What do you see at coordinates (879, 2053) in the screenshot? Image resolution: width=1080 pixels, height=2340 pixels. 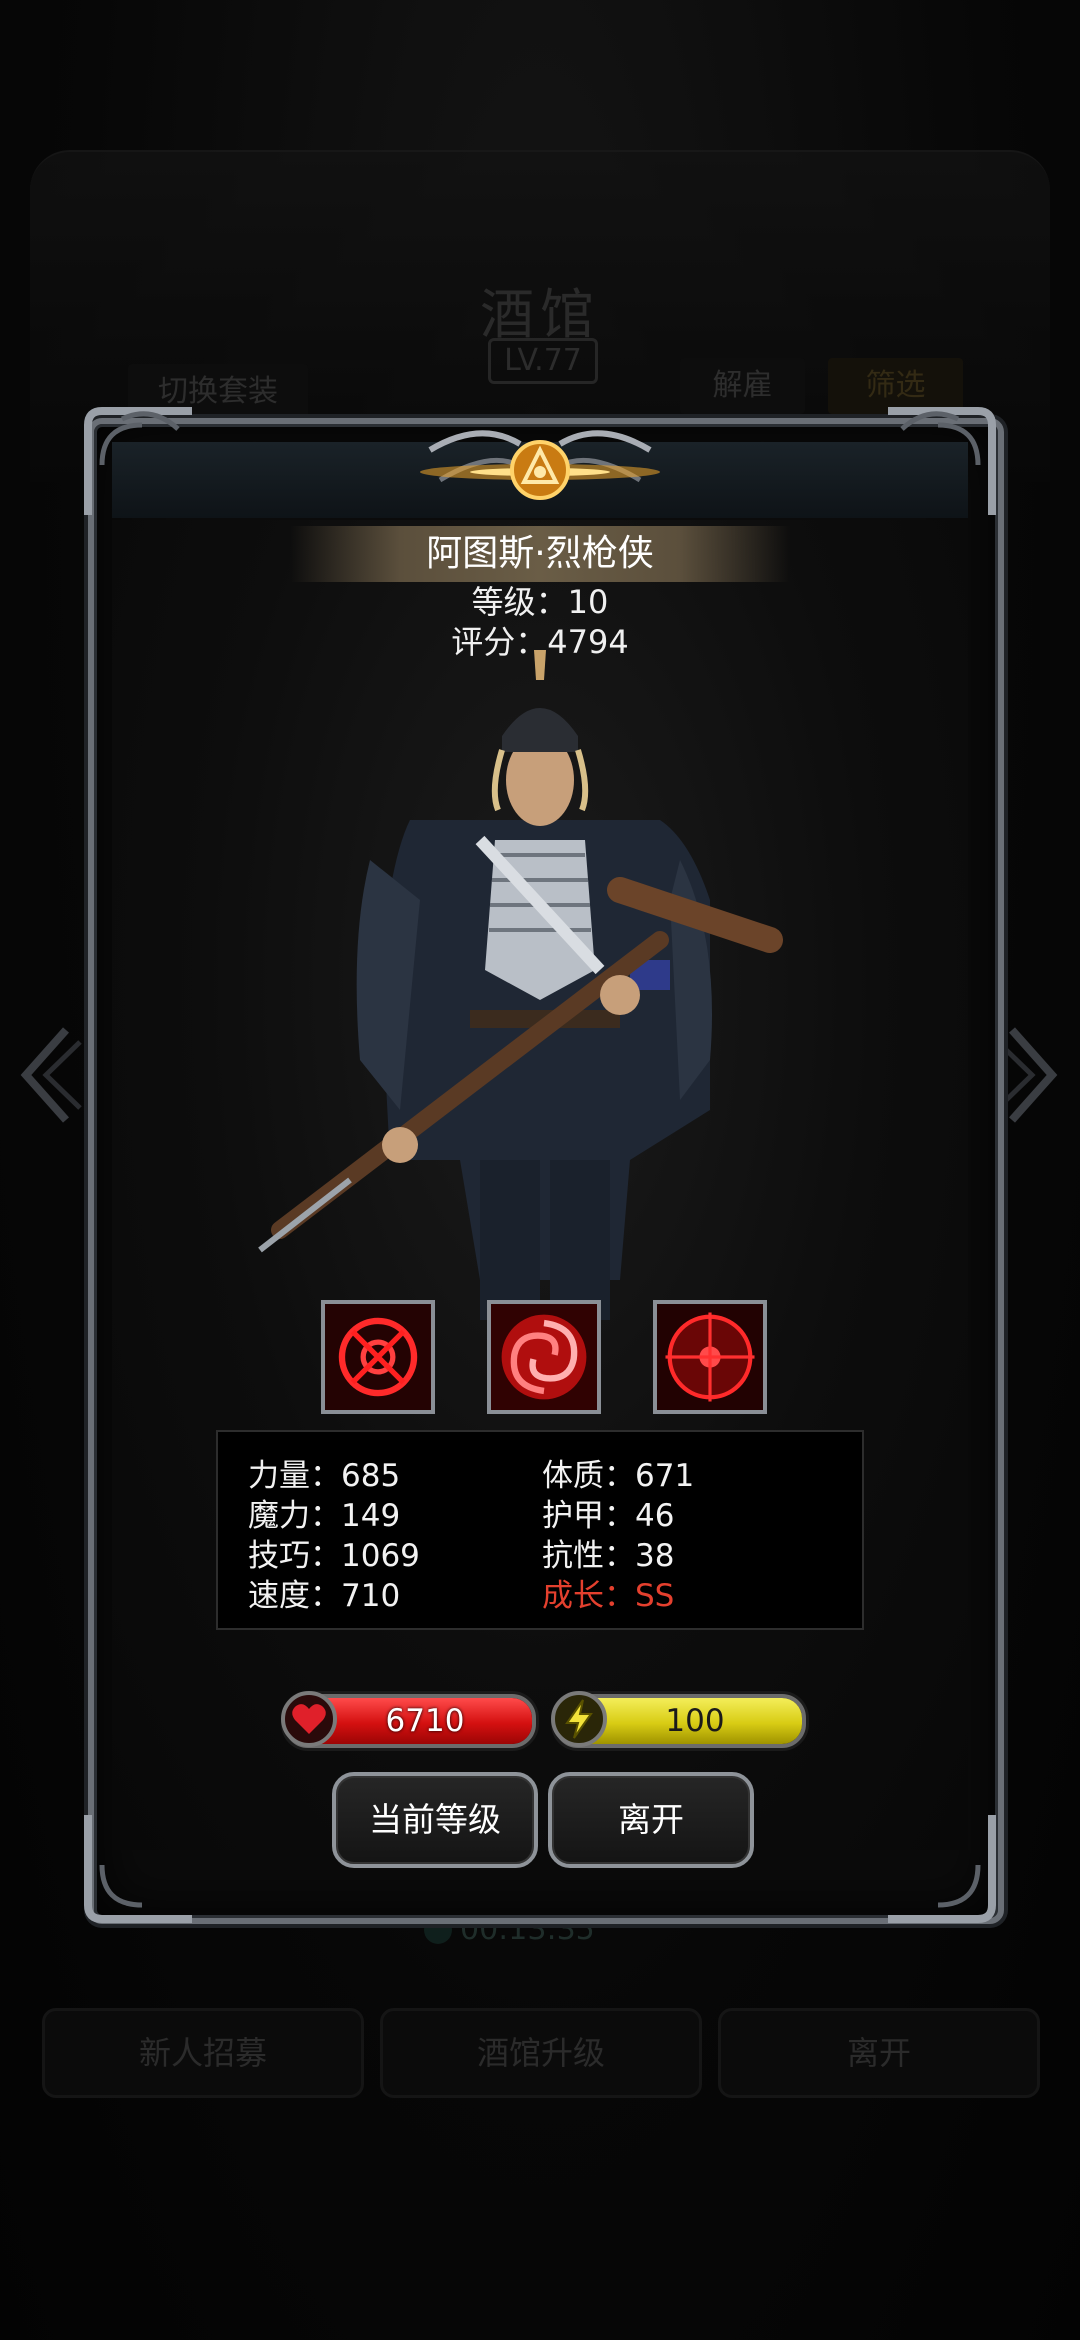 I see `background-leave-button: 离开` at bounding box center [879, 2053].